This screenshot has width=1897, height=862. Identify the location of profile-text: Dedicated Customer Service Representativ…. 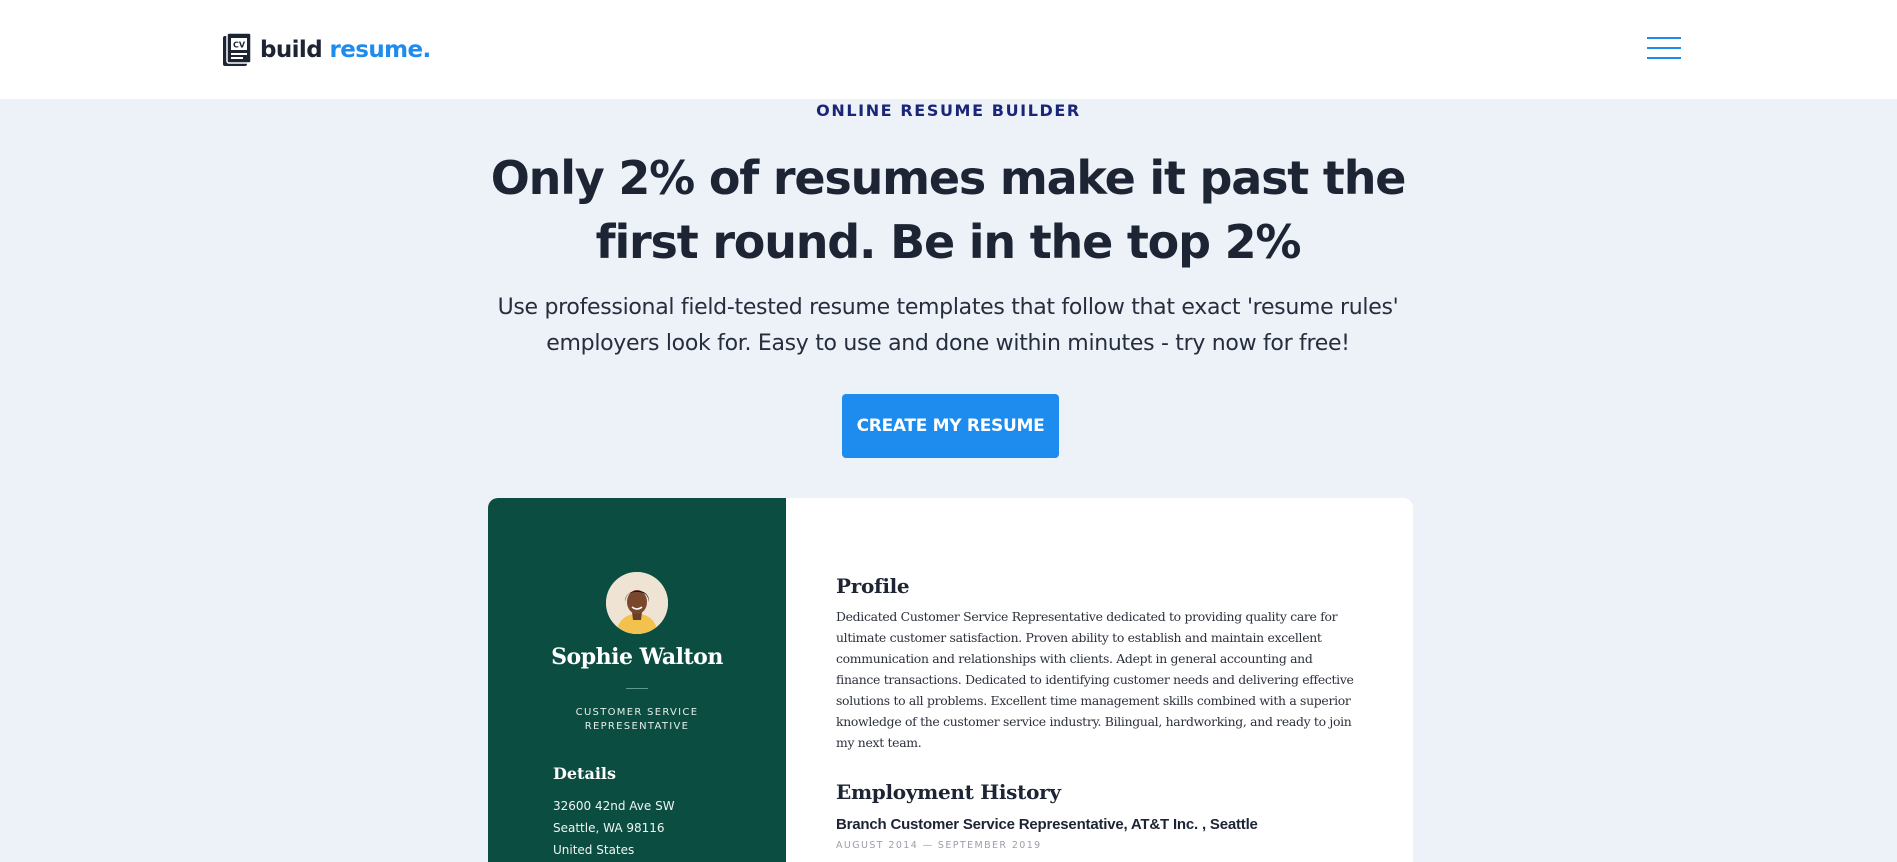
(1095, 679).